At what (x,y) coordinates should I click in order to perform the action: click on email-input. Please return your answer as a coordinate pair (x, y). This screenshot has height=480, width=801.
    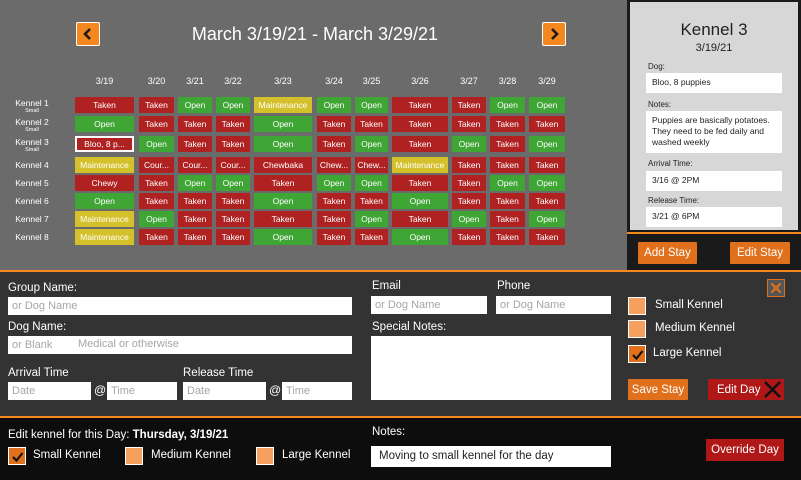
    Looking at the image, I should click on (429, 305).